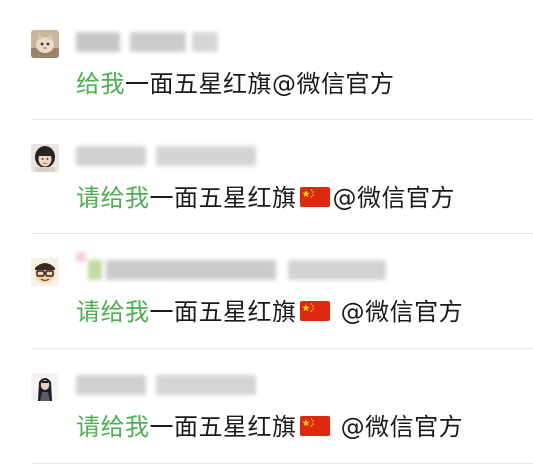  What do you see at coordinates (45, 44) in the screenshot?
I see `cat-avatar-icon` at bounding box center [45, 44].